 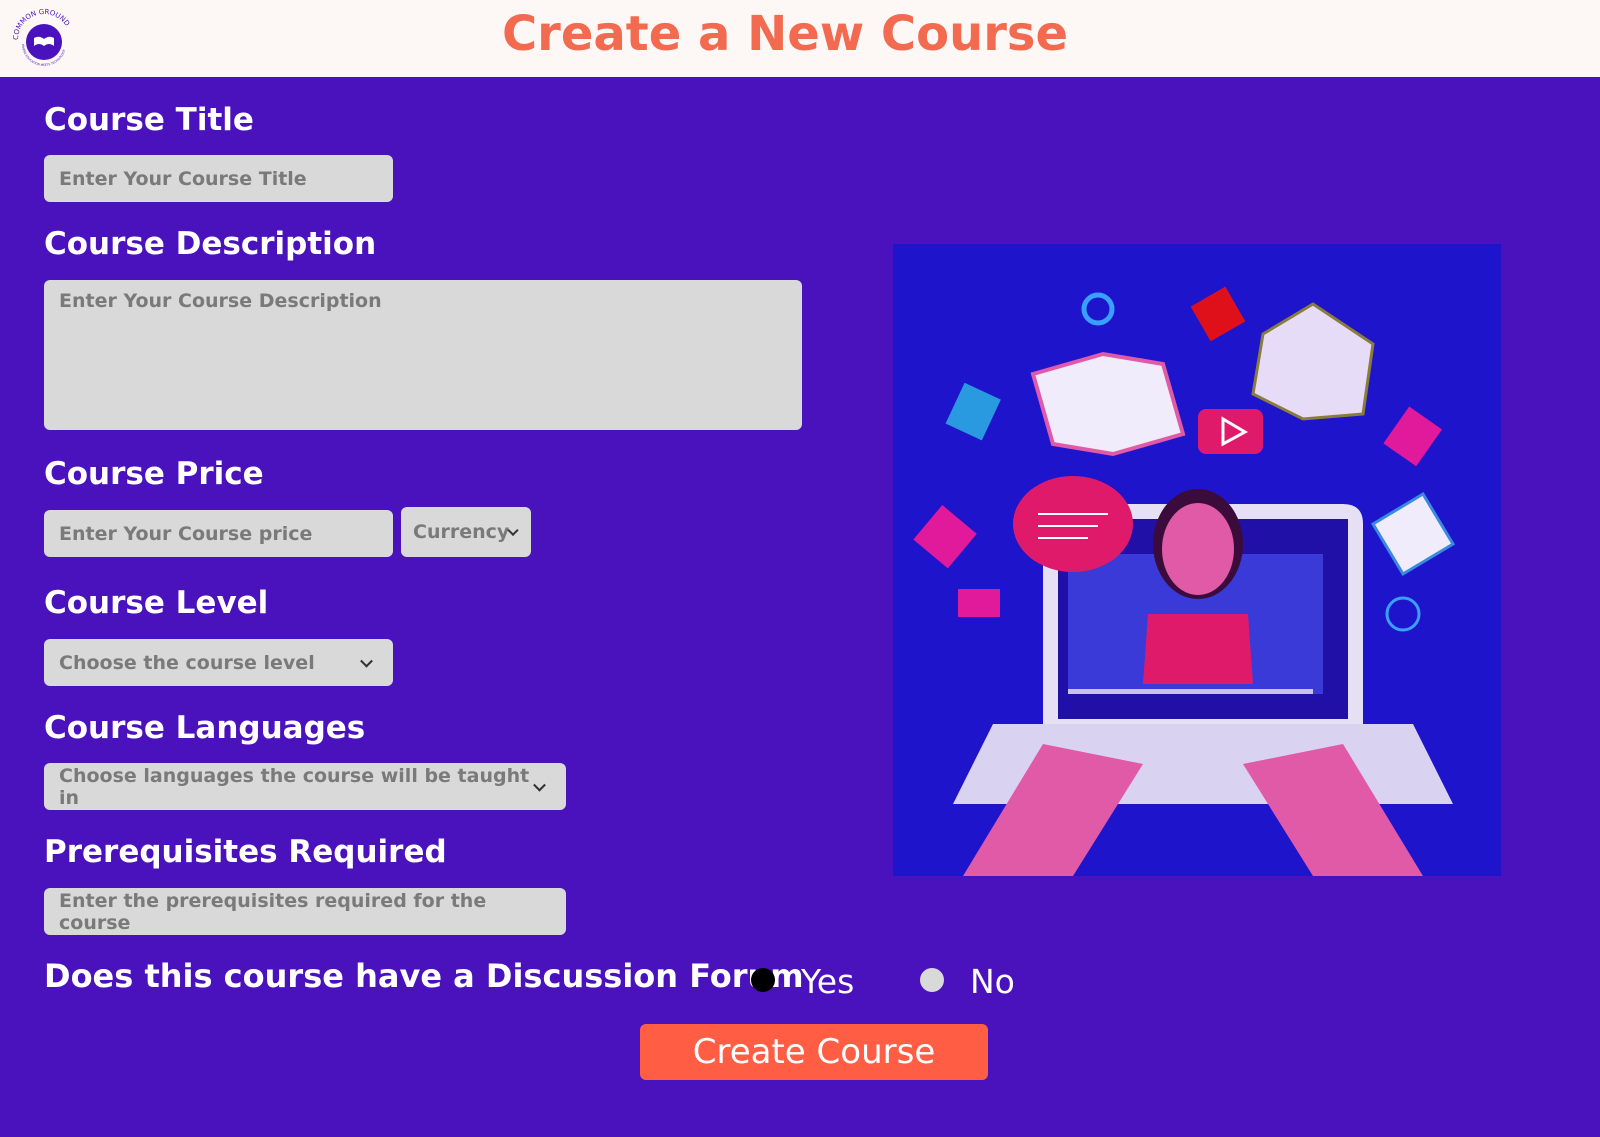 I want to click on course-description-input: Enter Your Course Description, so click(x=423, y=355).